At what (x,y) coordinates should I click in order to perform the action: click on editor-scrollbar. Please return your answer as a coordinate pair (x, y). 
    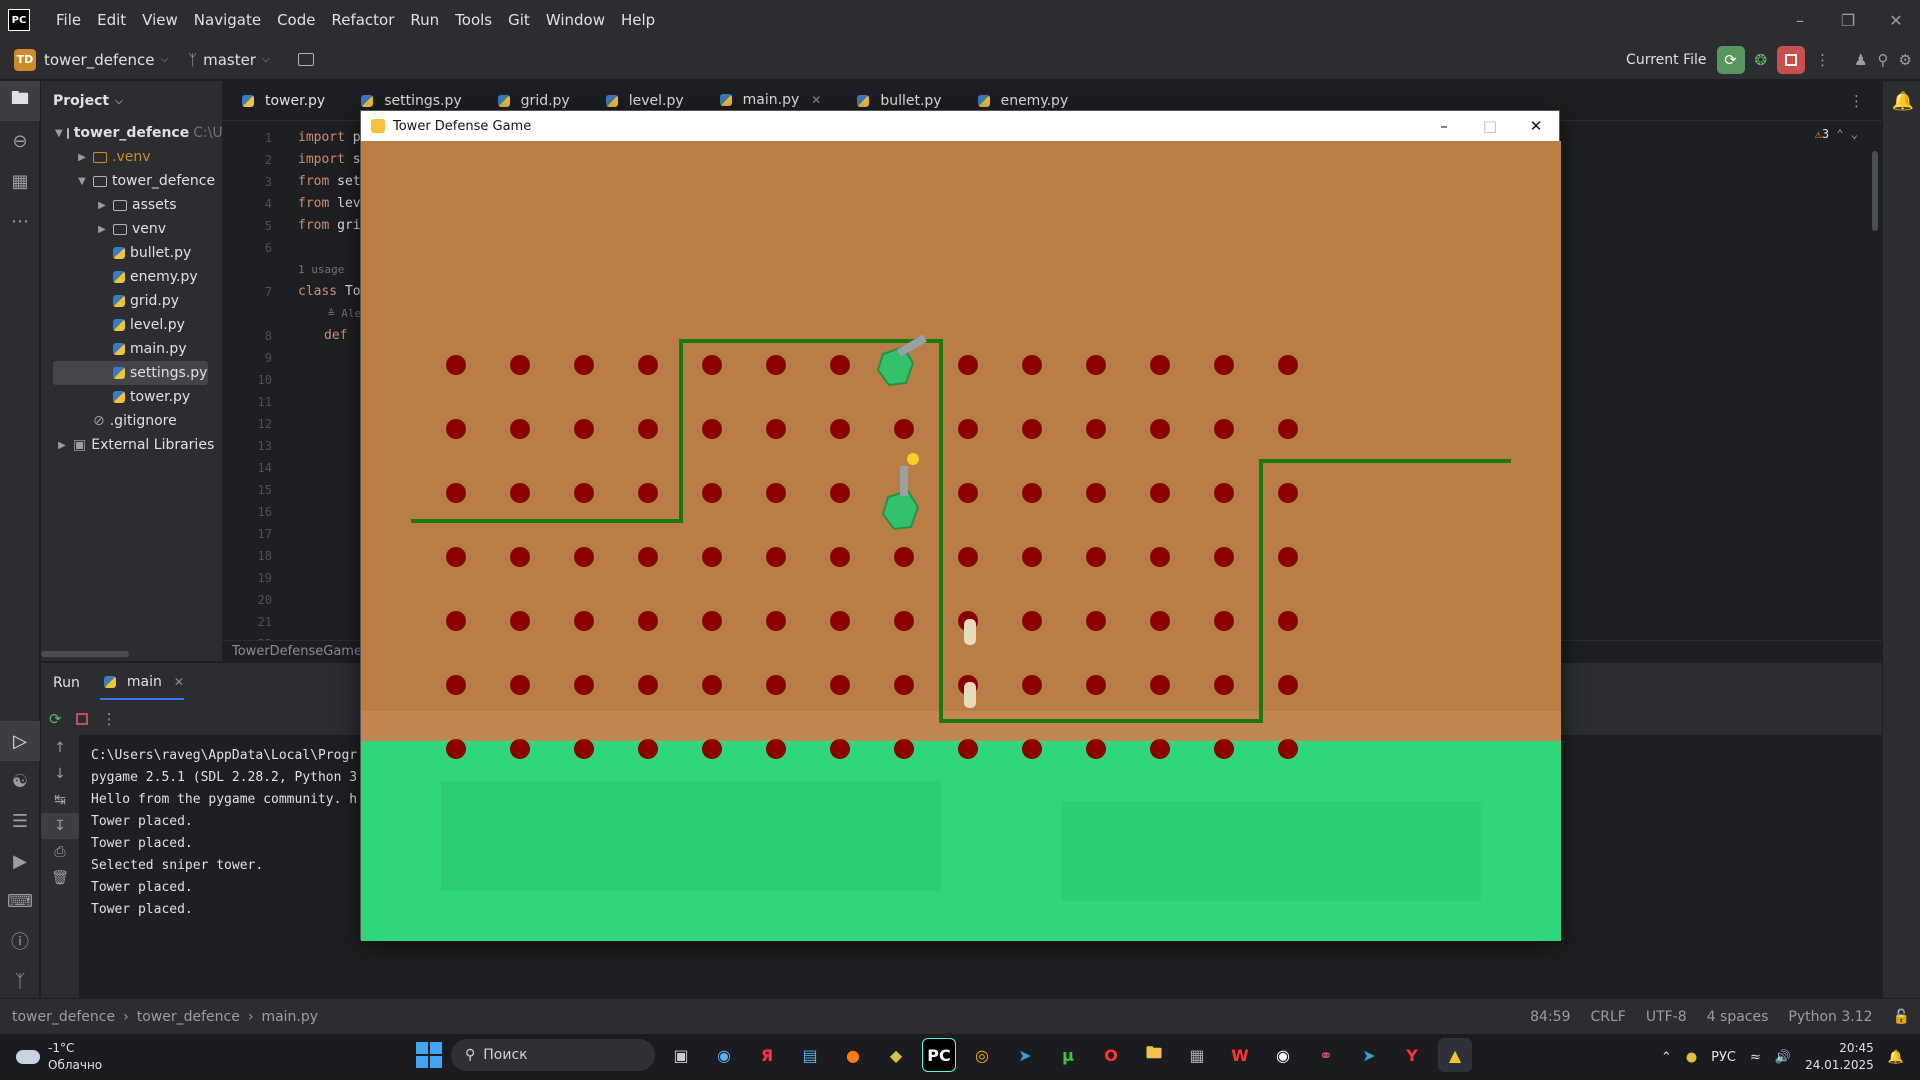
    Looking at the image, I should click on (1875, 191).